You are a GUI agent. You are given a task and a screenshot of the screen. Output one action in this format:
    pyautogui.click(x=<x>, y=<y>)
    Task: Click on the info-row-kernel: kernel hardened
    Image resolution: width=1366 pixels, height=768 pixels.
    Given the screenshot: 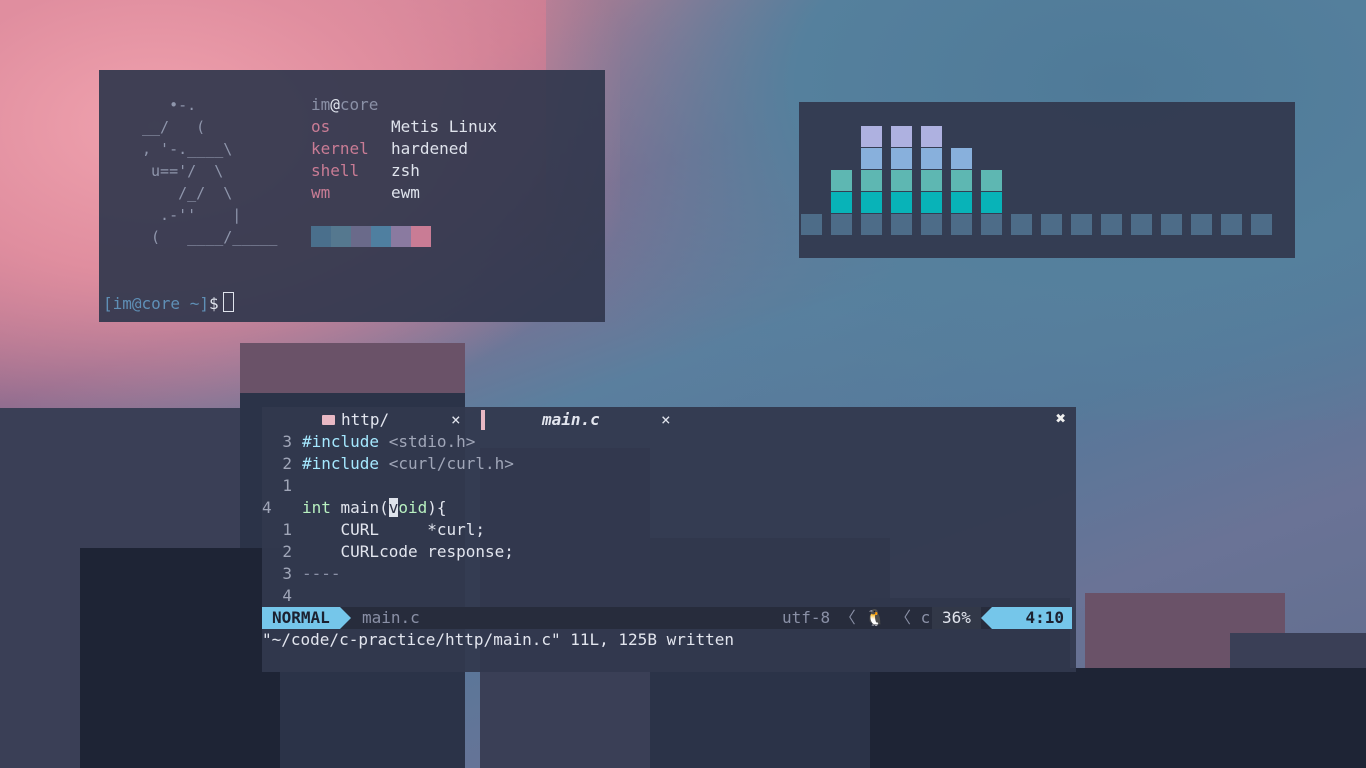 What is the action you would take?
    pyautogui.click(x=404, y=149)
    